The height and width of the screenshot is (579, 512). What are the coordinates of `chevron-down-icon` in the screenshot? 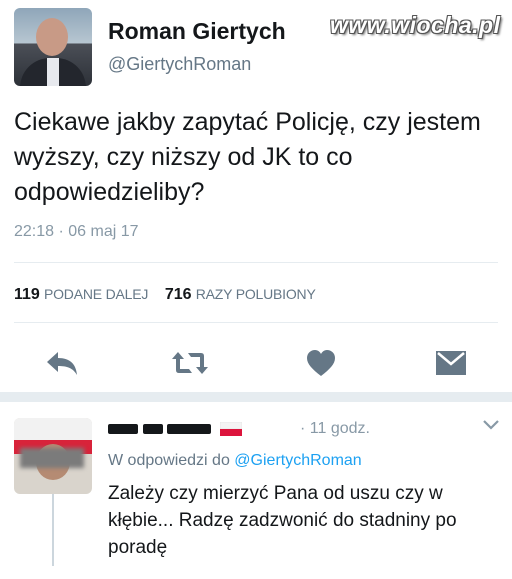 It's located at (491, 425).